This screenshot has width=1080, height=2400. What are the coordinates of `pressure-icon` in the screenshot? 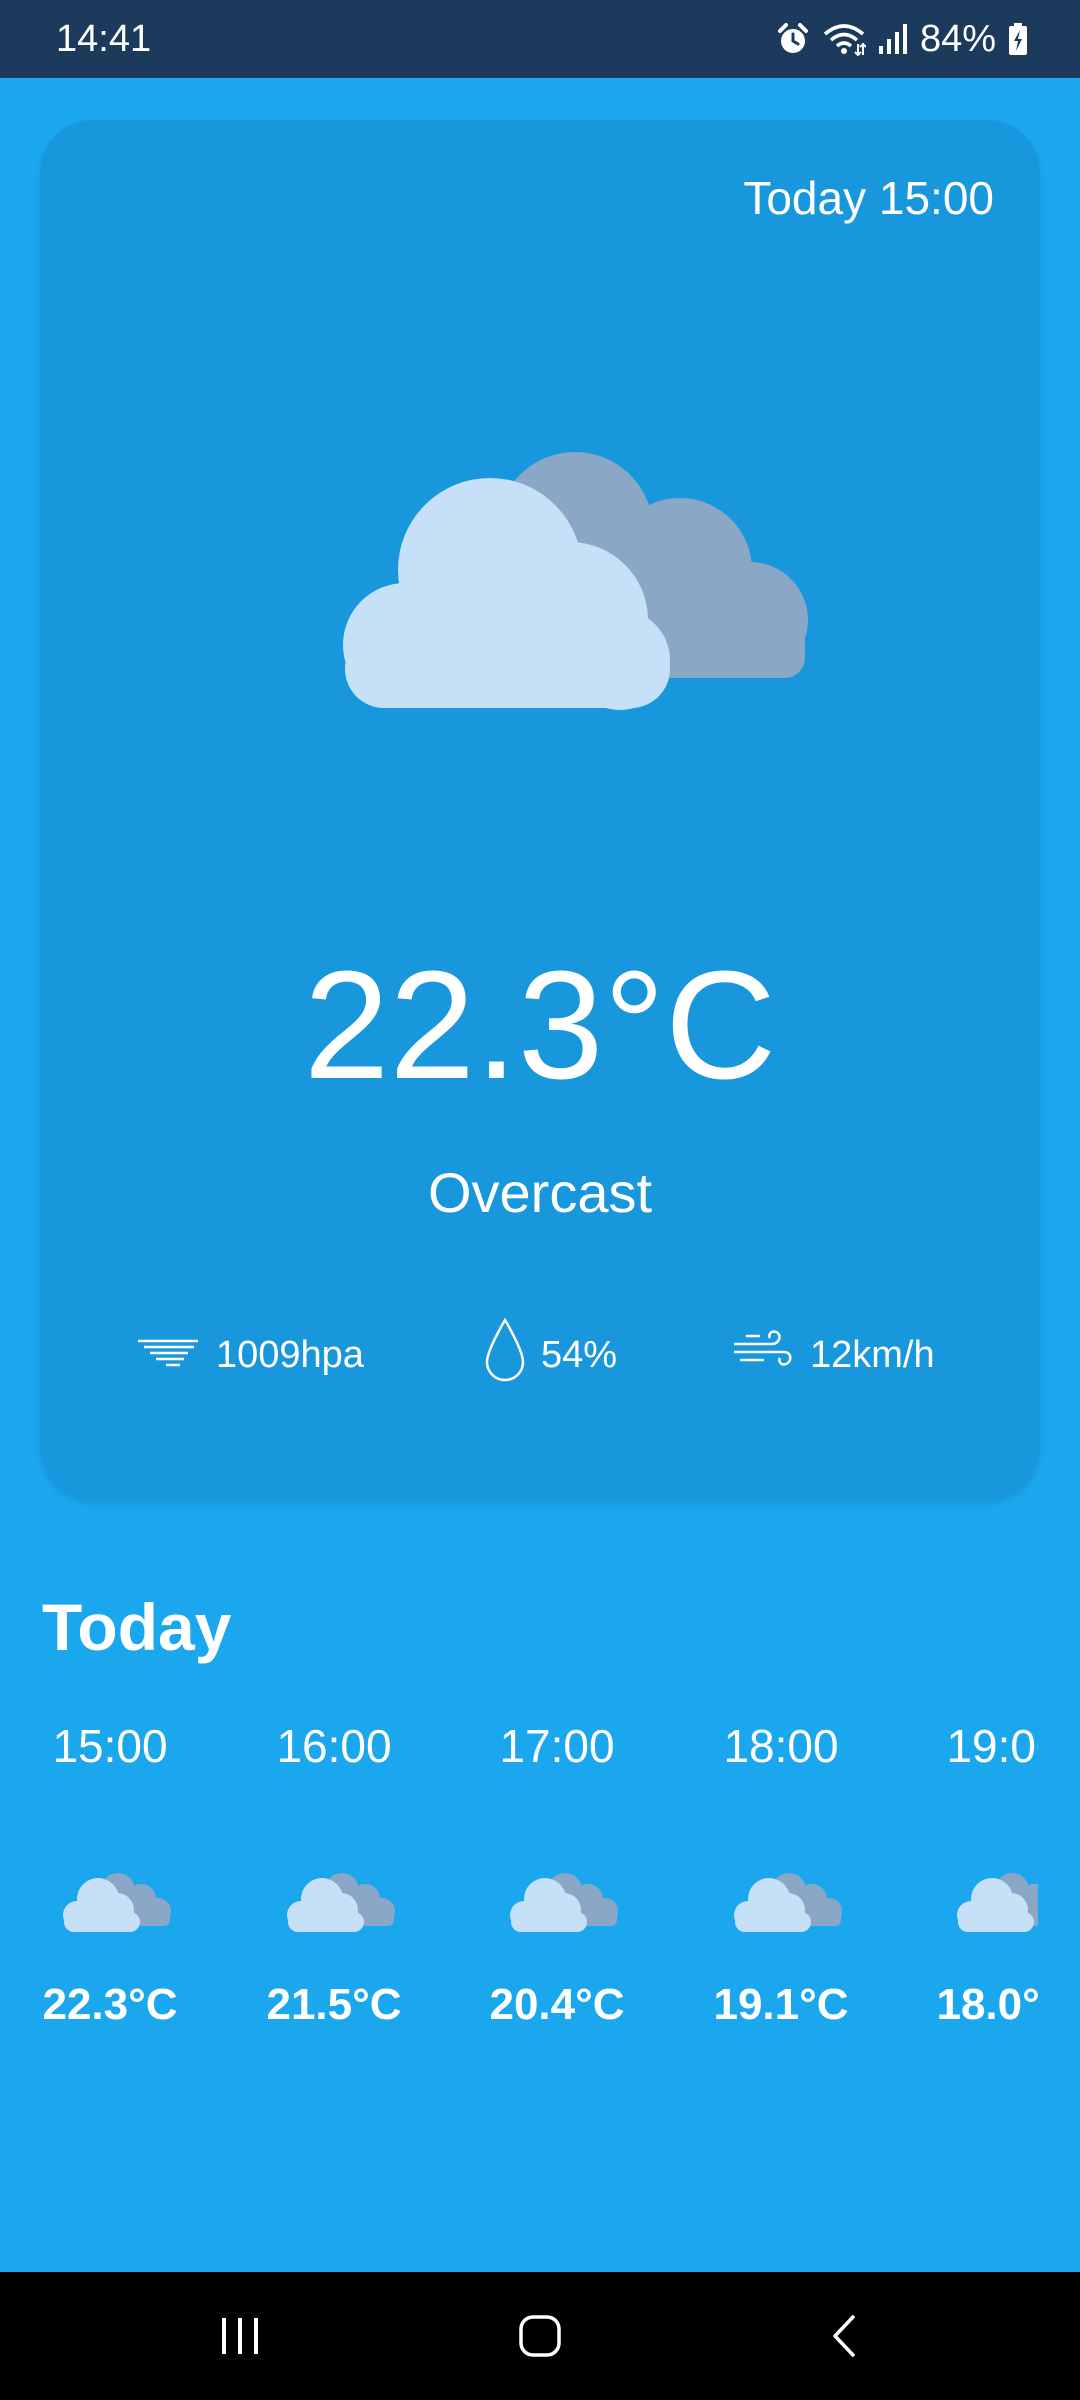 It's located at (168, 1355).